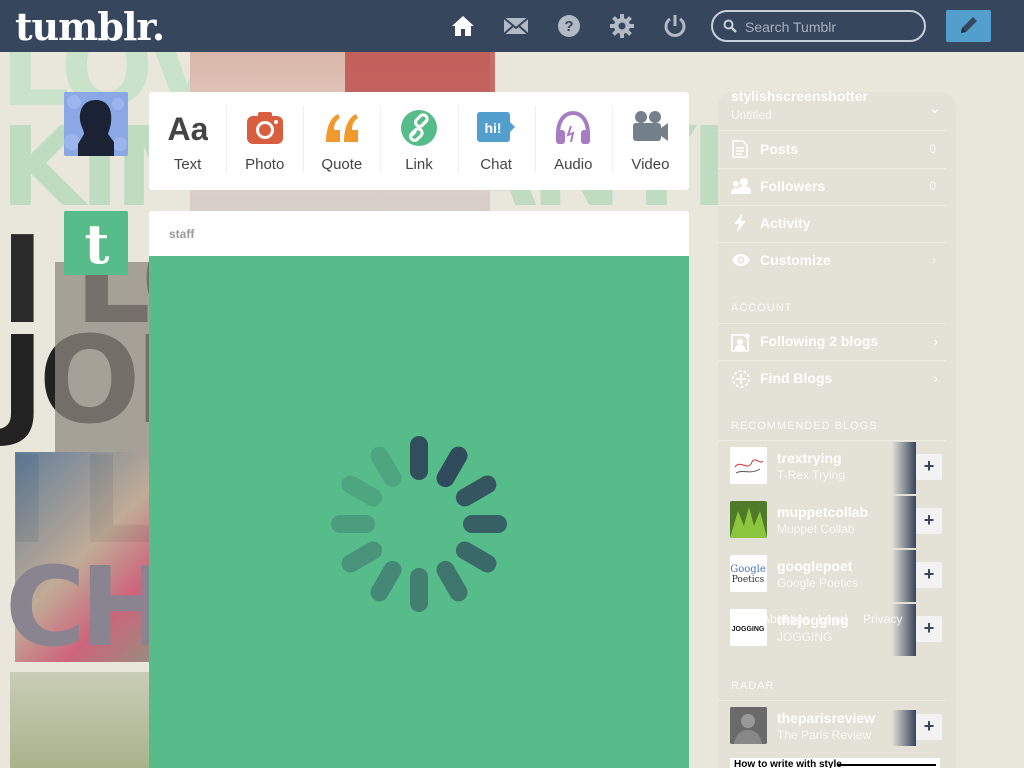  Describe the element at coordinates (833, 223) in the screenshot. I see `sidebar-item-activity: Activity` at that location.